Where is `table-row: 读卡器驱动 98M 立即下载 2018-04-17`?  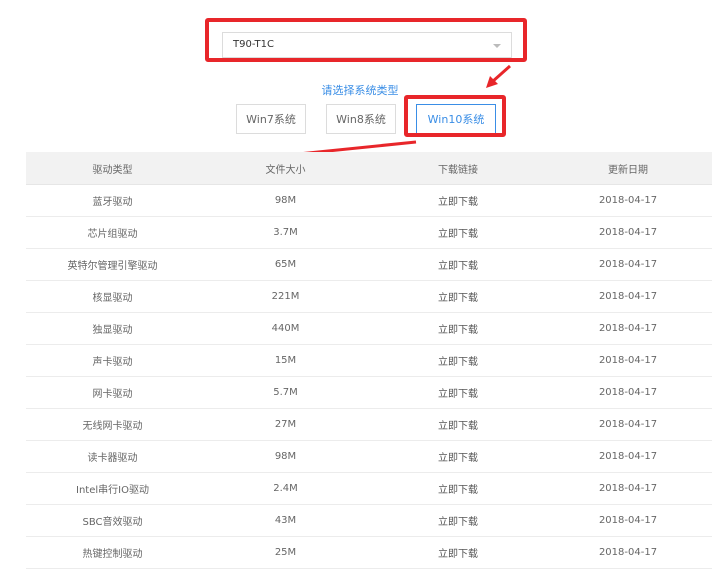 table-row: 读卡器驱动 98M 立即下载 2018-04-17 is located at coordinates (369, 456).